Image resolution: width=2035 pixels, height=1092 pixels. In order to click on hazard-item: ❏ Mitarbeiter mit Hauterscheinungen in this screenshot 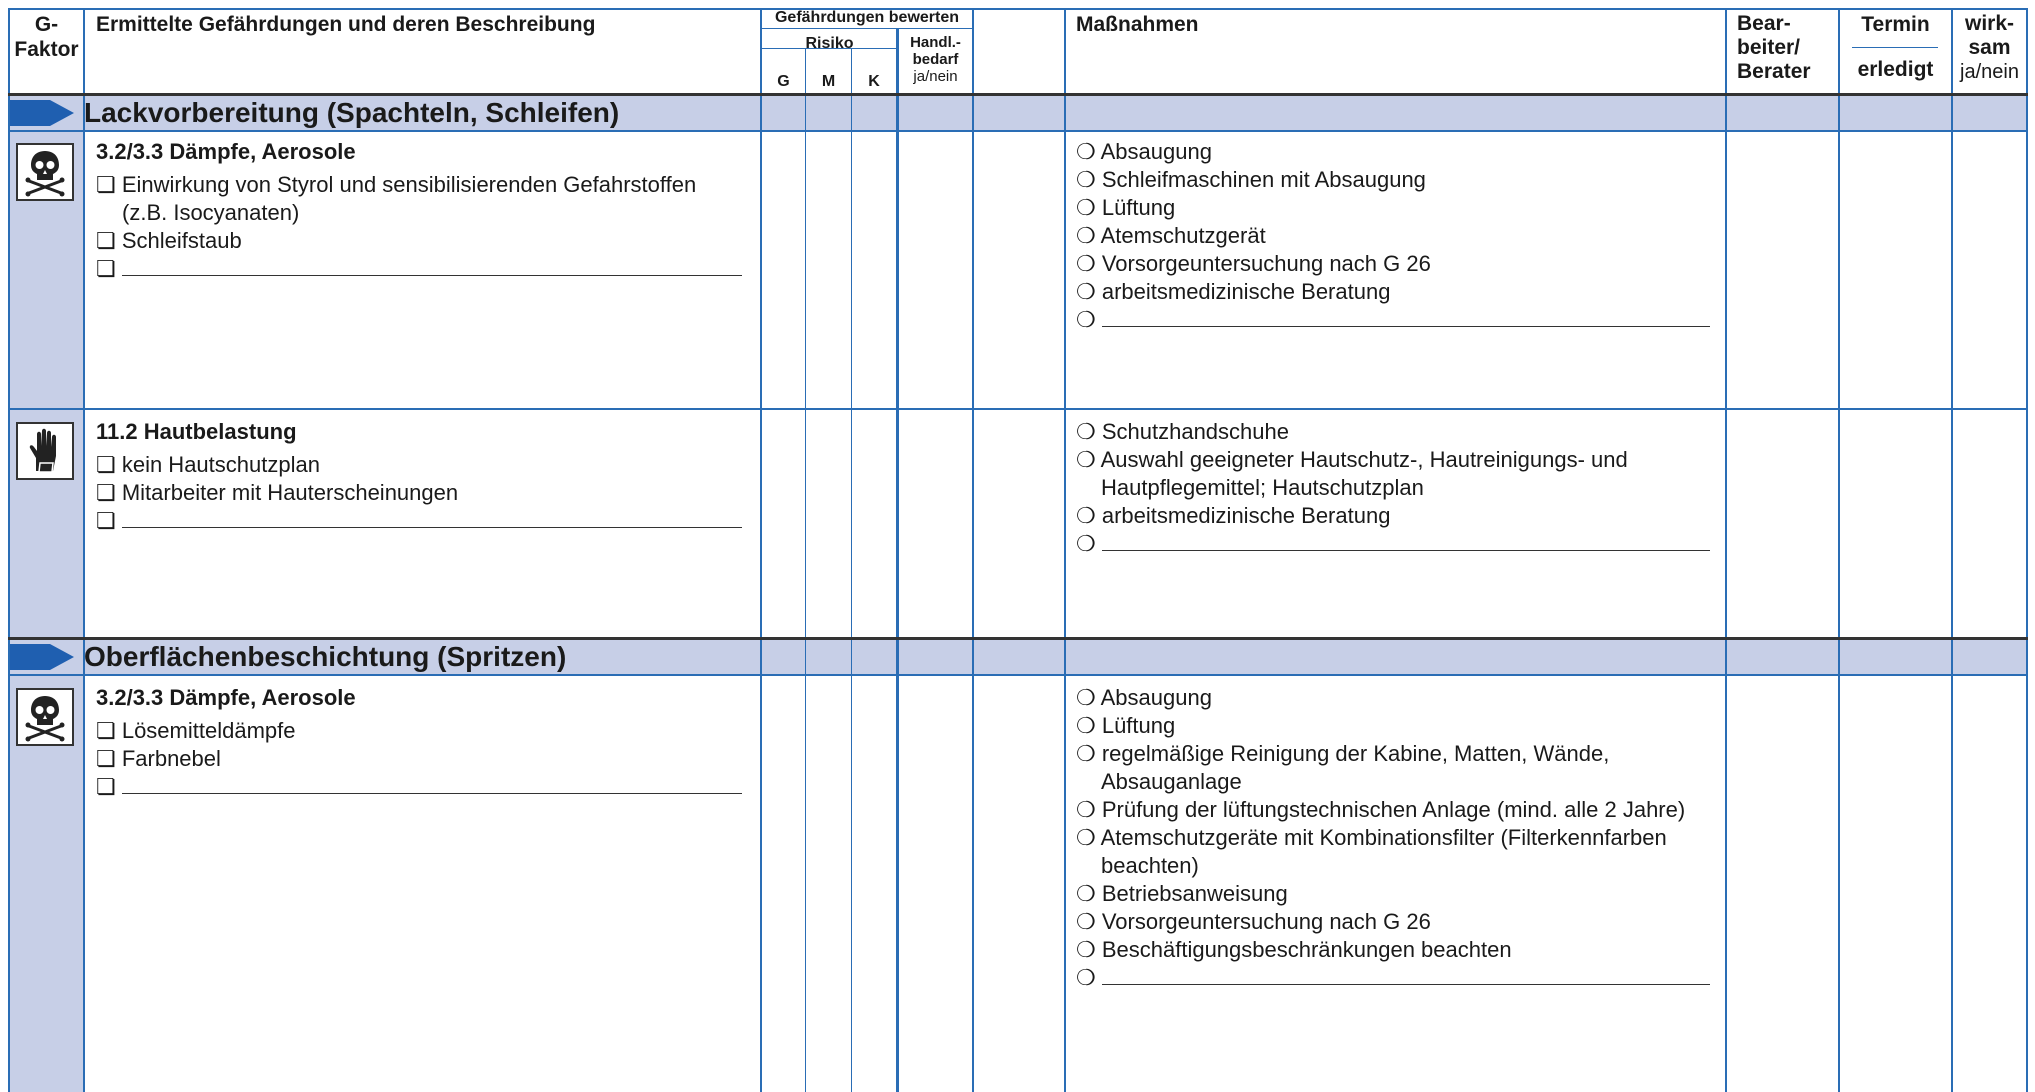, I will do `click(277, 492)`.